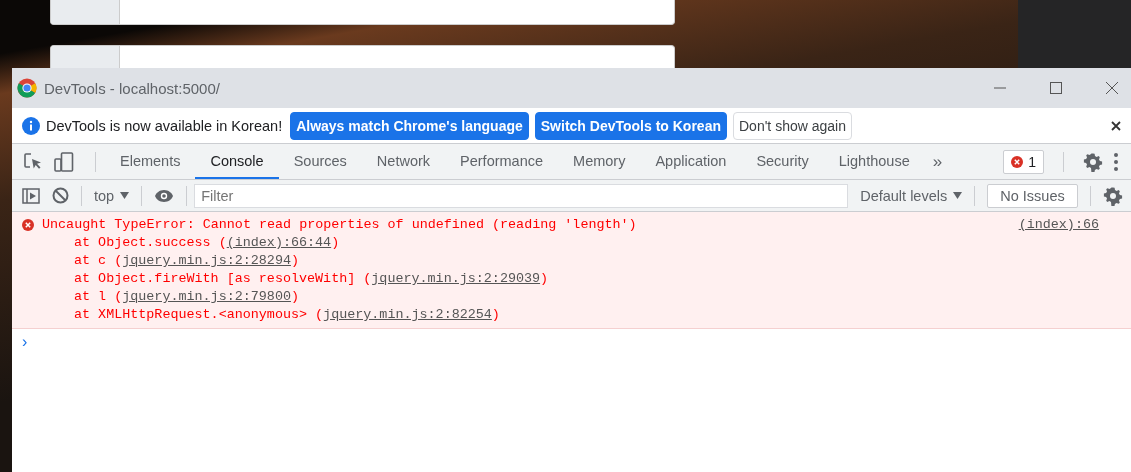 The image size is (1131, 472). I want to click on log-levels-dropdown: Default levels, so click(911, 195).